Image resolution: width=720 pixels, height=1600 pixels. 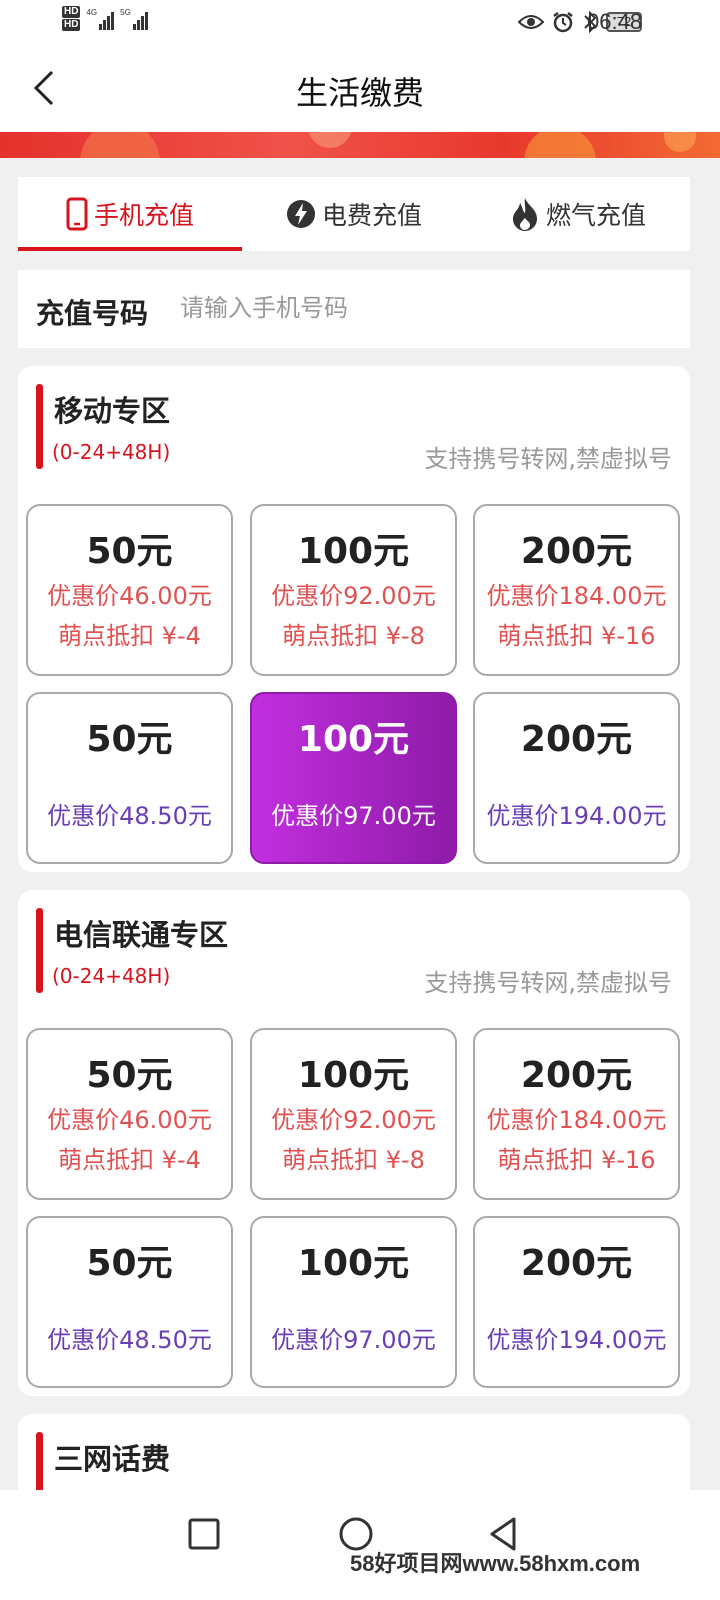 What do you see at coordinates (92, 313) in the screenshot?
I see `recharge-number-label: 充值号码` at bounding box center [92, 313].